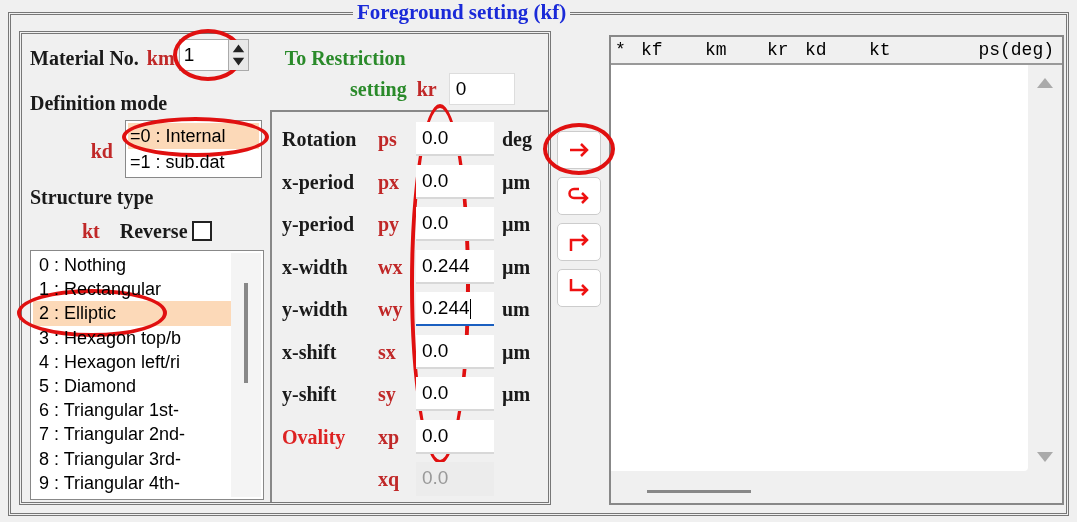  I want to click on variable-label: xq, so click(389, 480).